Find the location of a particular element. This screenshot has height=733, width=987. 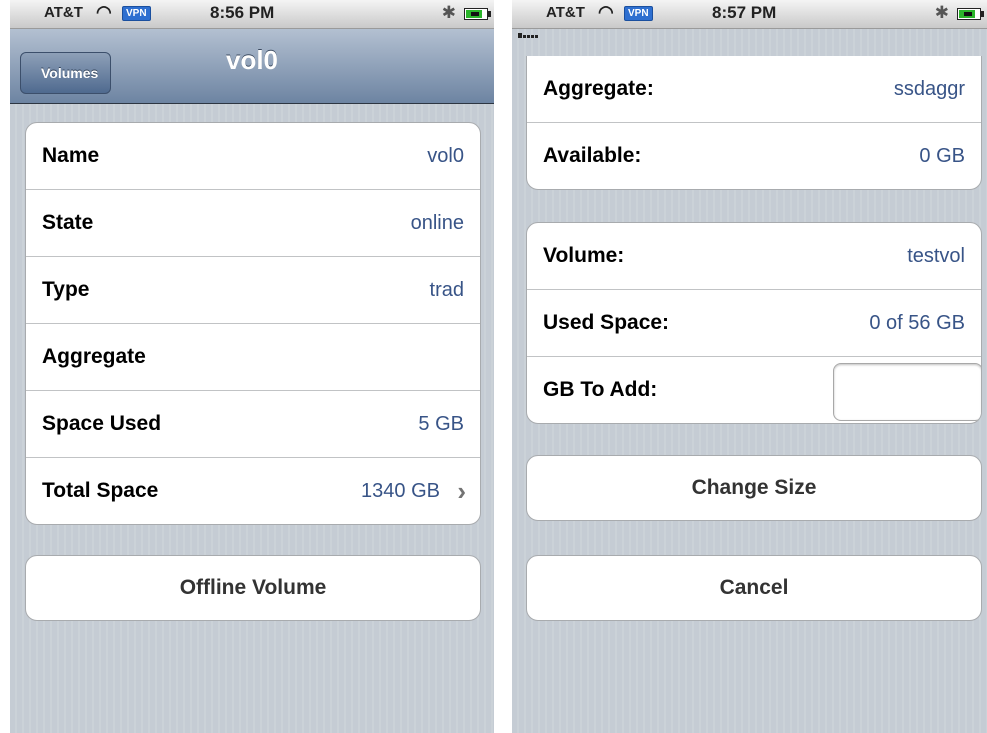

detail-row-aggregate: Aggregate is located at coordinates (253, 357).